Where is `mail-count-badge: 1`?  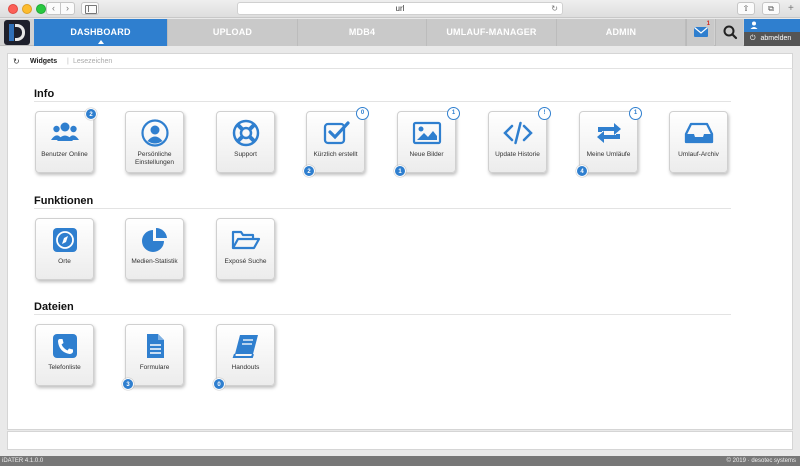
mail-count-badge: 1 is located at coordinates (708, 24).